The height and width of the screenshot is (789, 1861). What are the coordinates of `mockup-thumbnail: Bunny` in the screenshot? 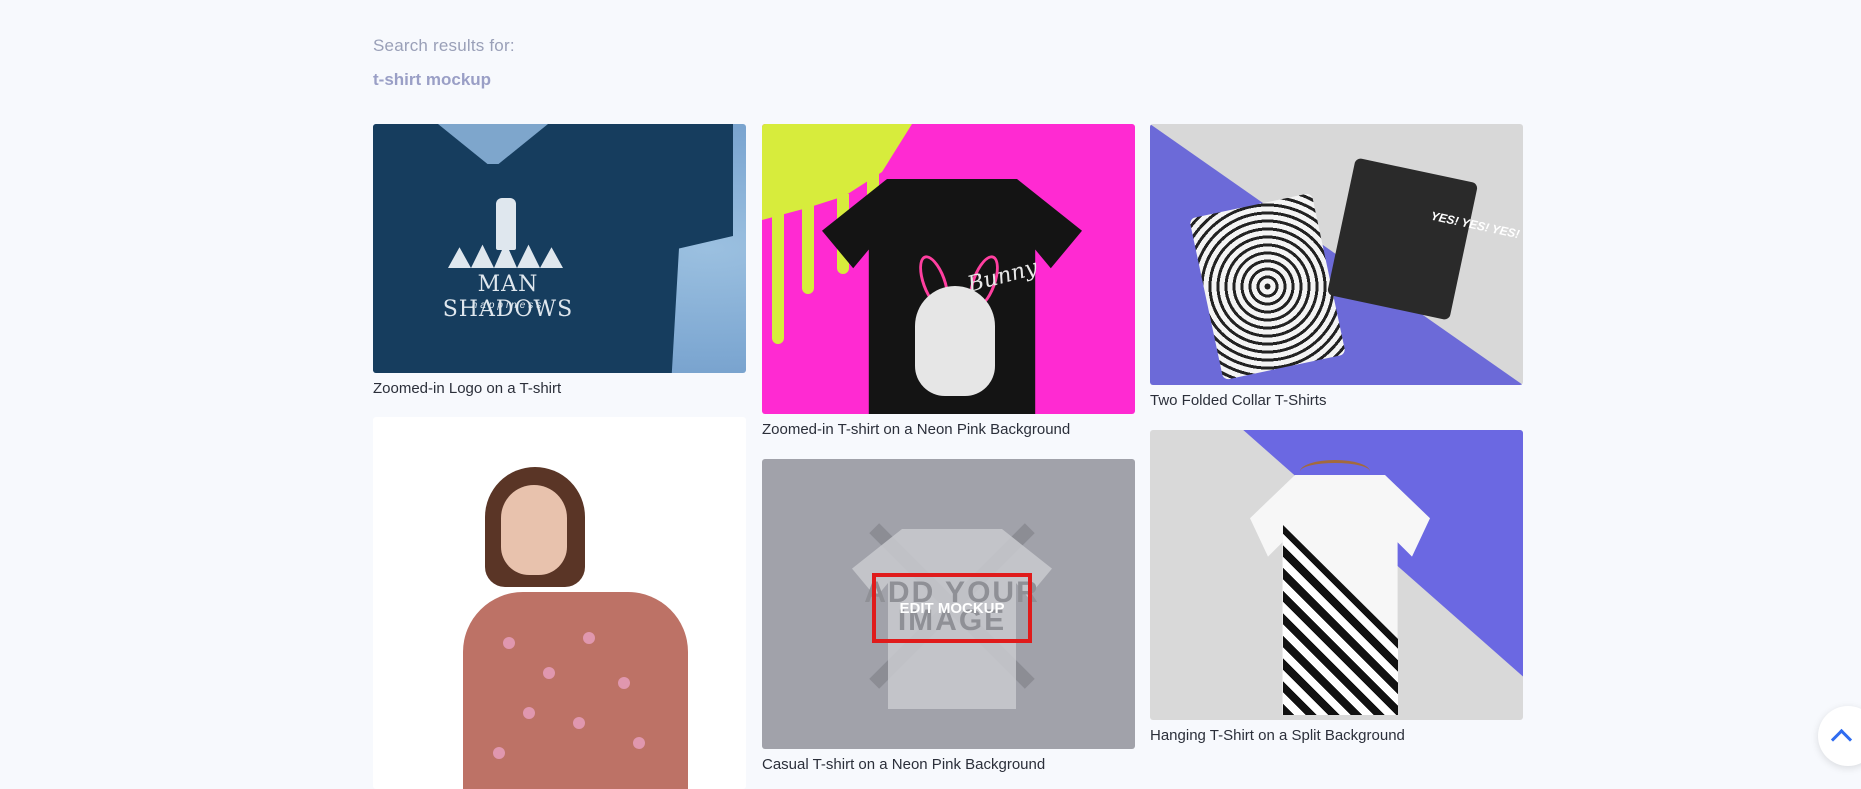 It's located at (948, 269).